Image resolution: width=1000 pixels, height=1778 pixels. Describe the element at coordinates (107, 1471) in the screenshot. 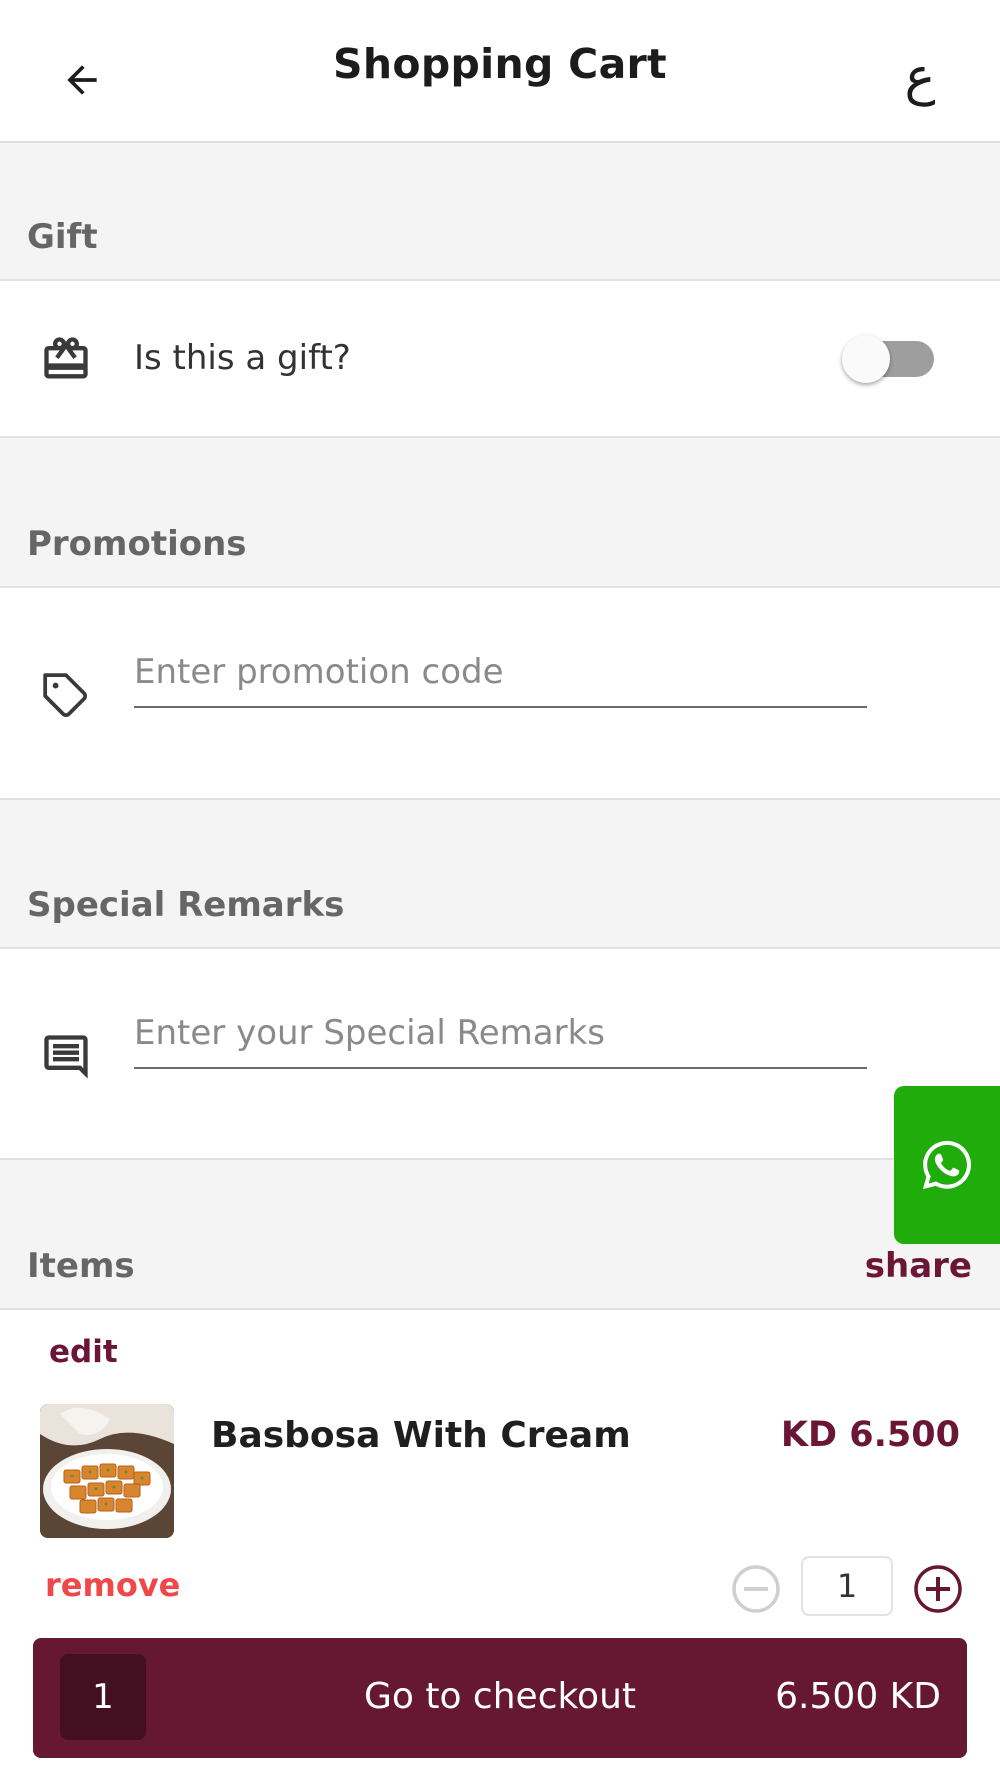

I see `item-image` at that location.